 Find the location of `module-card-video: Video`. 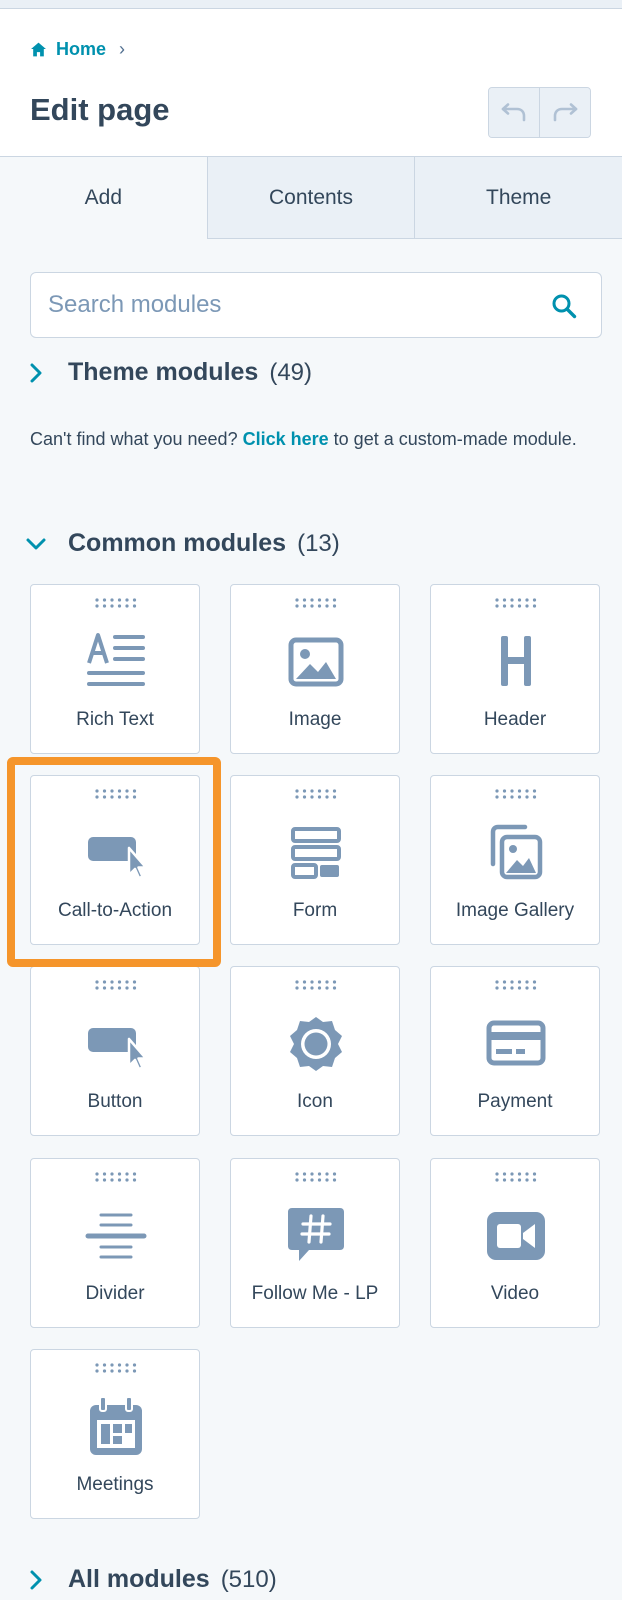

module-card-video: Video is located at coordinates (515, 1243).